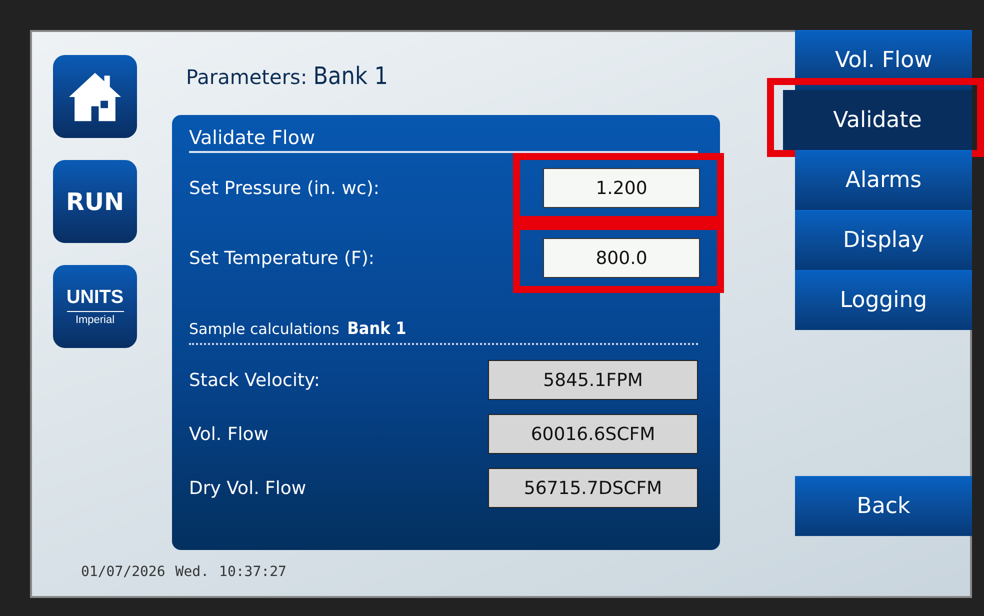  Describe the element at coordinates (284, 188) in the screenshot. I see `field-label: Set Pressure (in. wc):` at that location.